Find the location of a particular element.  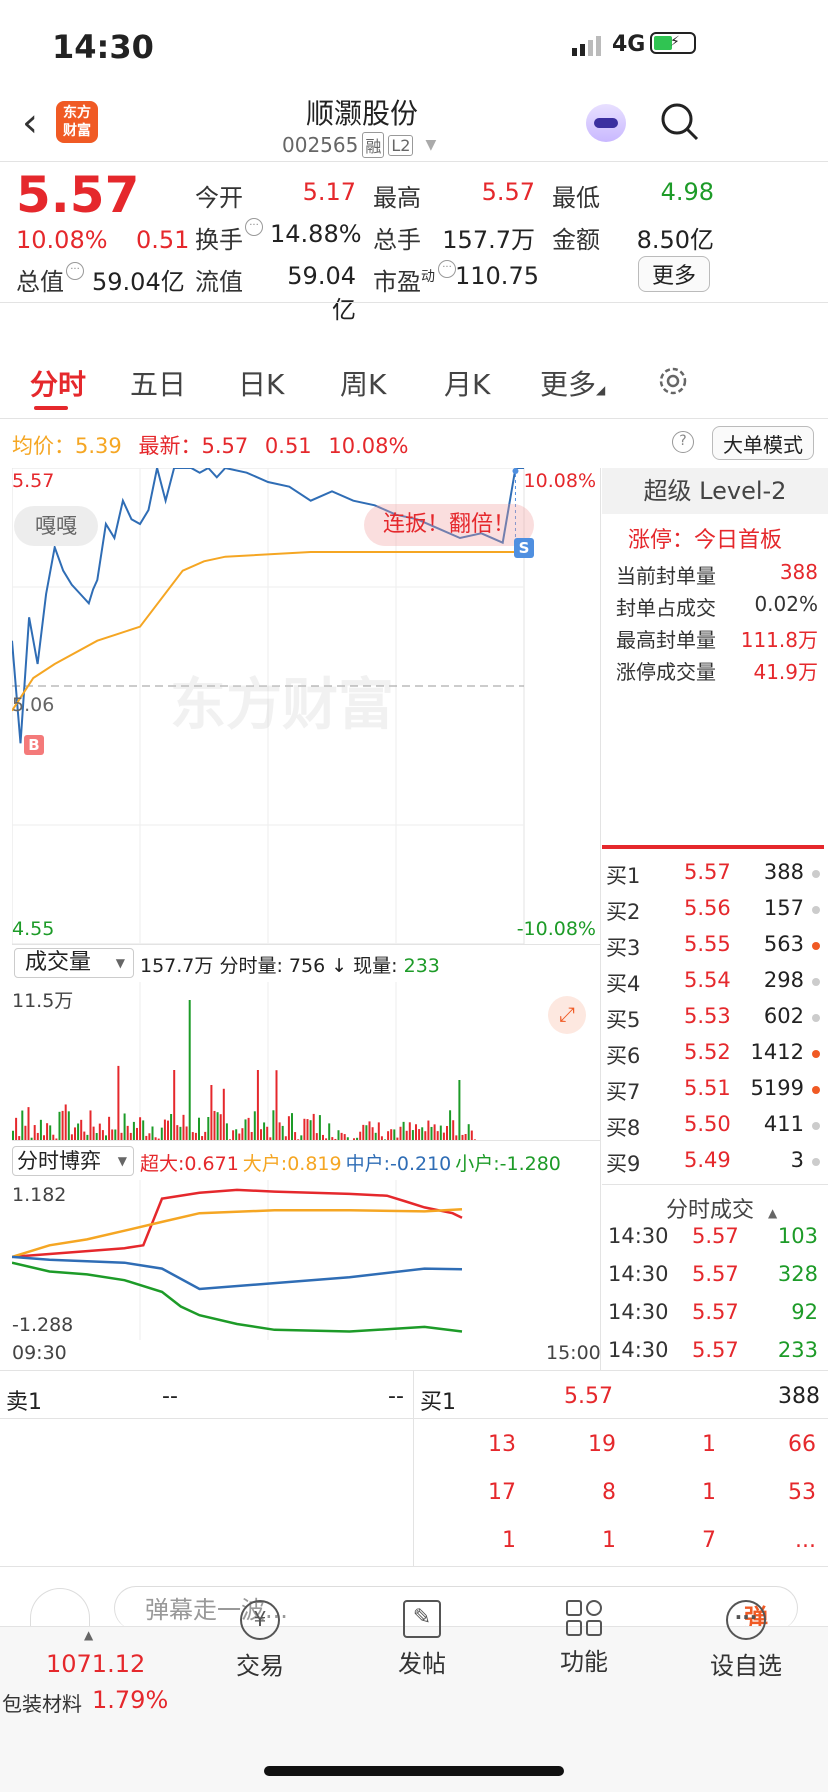

orderbook-level: 买9 is located at coordinates (623, 1164).